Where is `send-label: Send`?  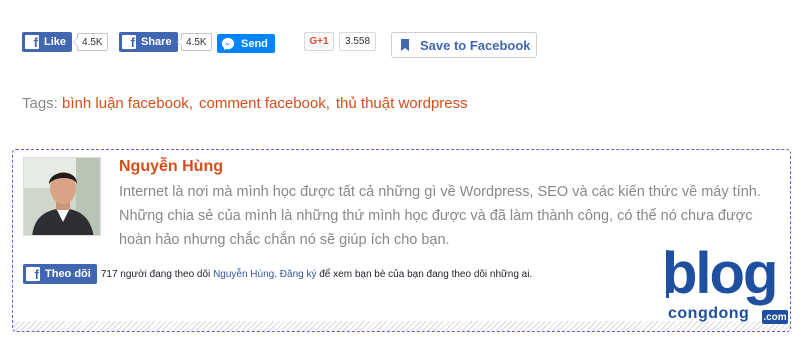 send-label: Send is located at coordinates (254, 43).